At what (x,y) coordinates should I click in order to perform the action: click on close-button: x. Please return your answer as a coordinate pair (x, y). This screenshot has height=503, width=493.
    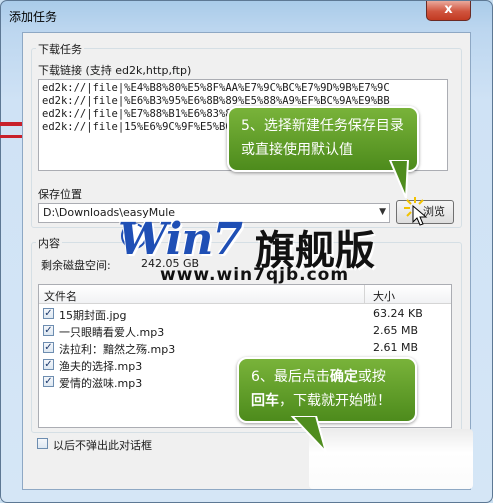
    Looking at the image, I should click on (448, 11).